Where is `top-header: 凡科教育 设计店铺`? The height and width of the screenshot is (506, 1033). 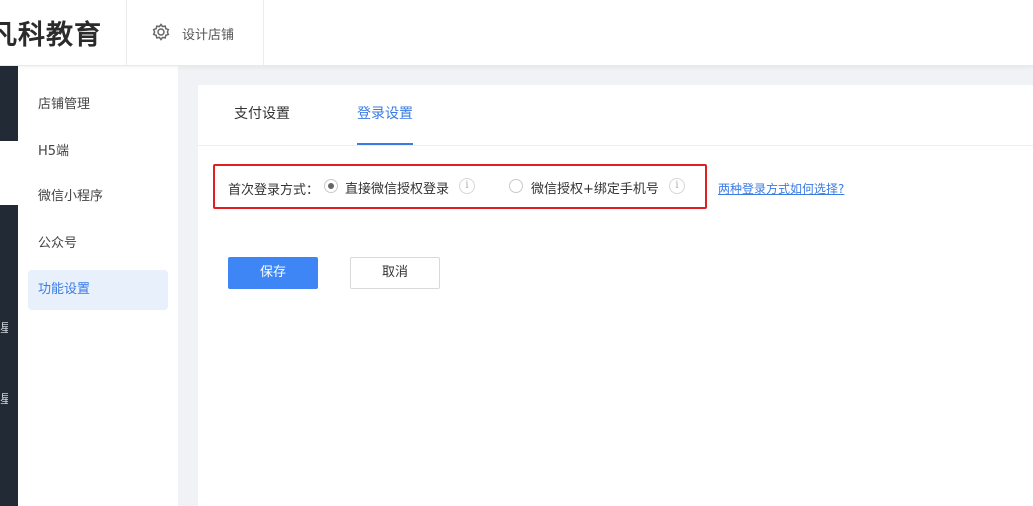
top-header: 凡科教育 设计店铺 is located at coordinates (516, 33).